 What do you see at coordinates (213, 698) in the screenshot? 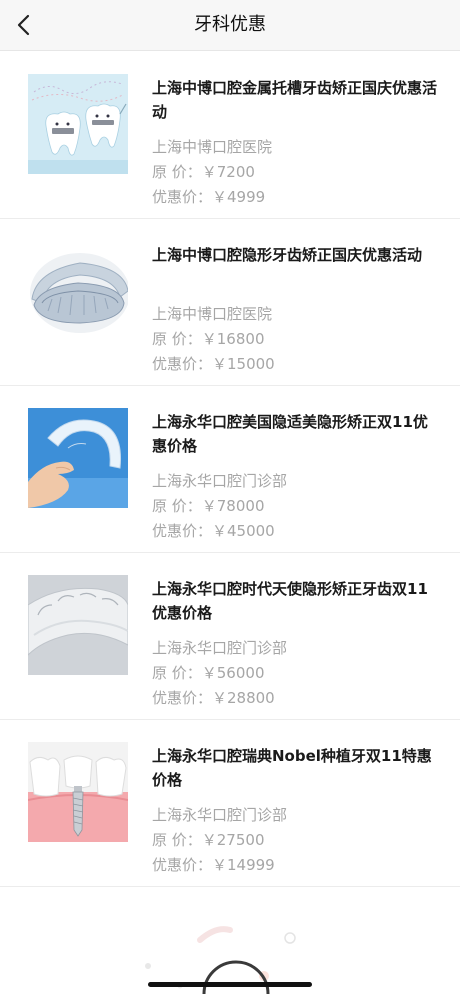
I see `discount-price: 优惠价：￥28800` at bounding box center [213, 698].